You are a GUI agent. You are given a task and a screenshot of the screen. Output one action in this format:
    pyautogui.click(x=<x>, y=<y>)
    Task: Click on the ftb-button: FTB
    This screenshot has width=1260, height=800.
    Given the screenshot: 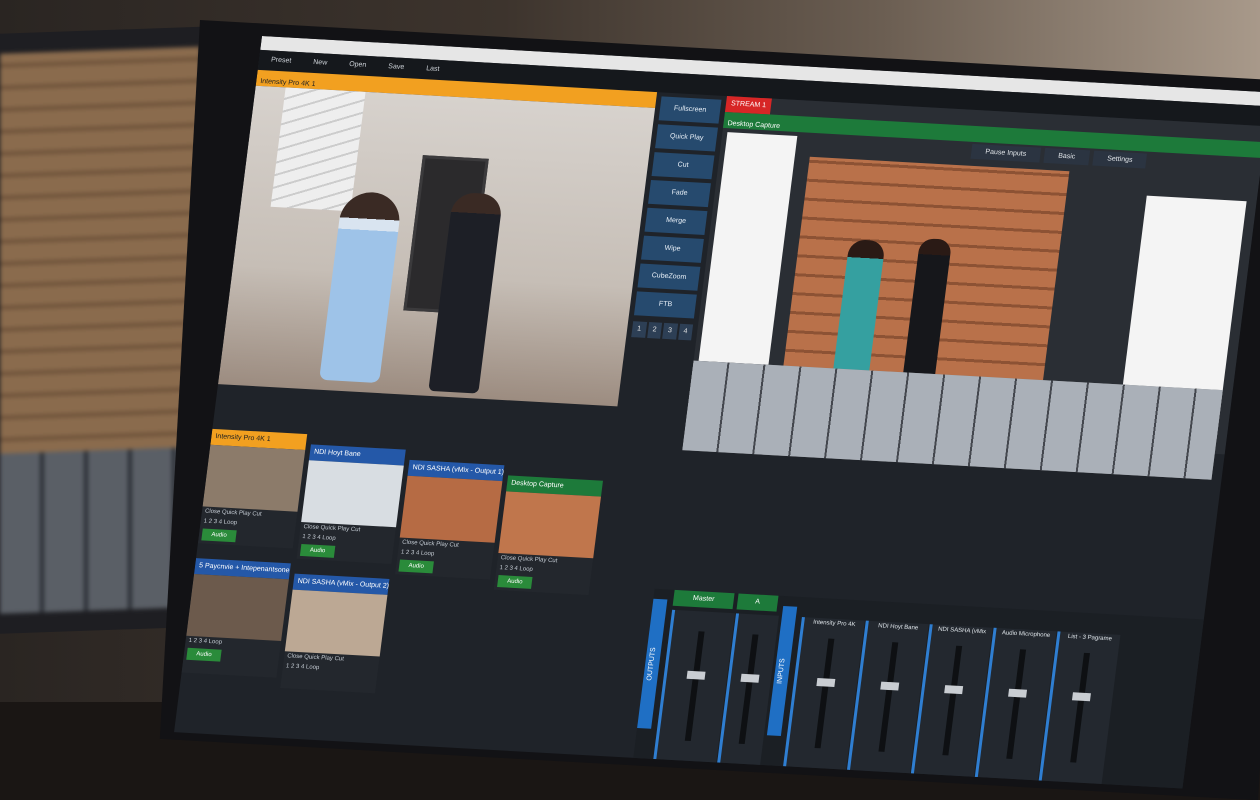 What is the action you would take?
    pyautogui.click(x=665, y=305)
    